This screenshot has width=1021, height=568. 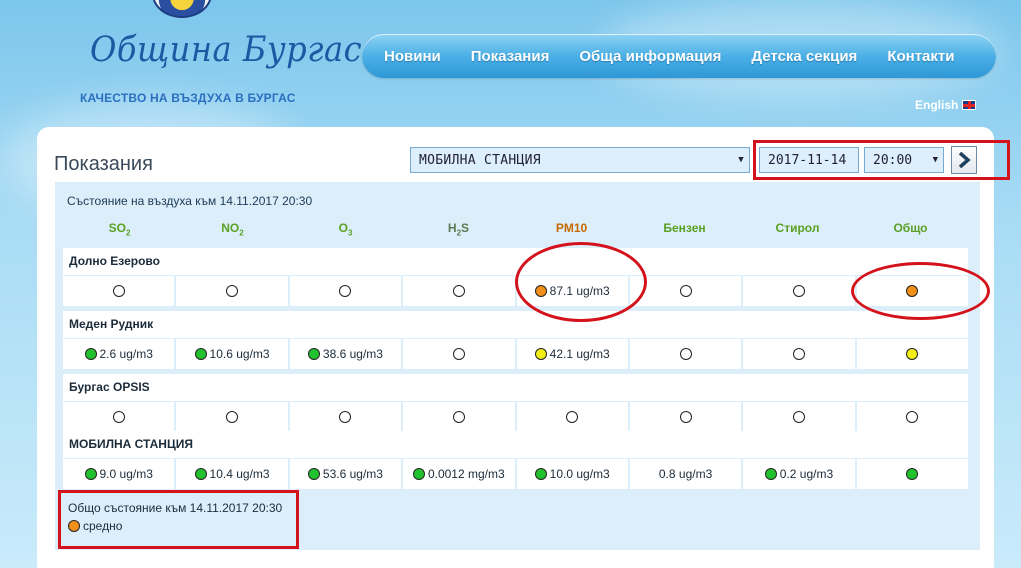 What do you see at coordinates (579, 354) in the screenshot?
I see `reading-value: 42.1 ug/m3` at bounding box center [579, 354].